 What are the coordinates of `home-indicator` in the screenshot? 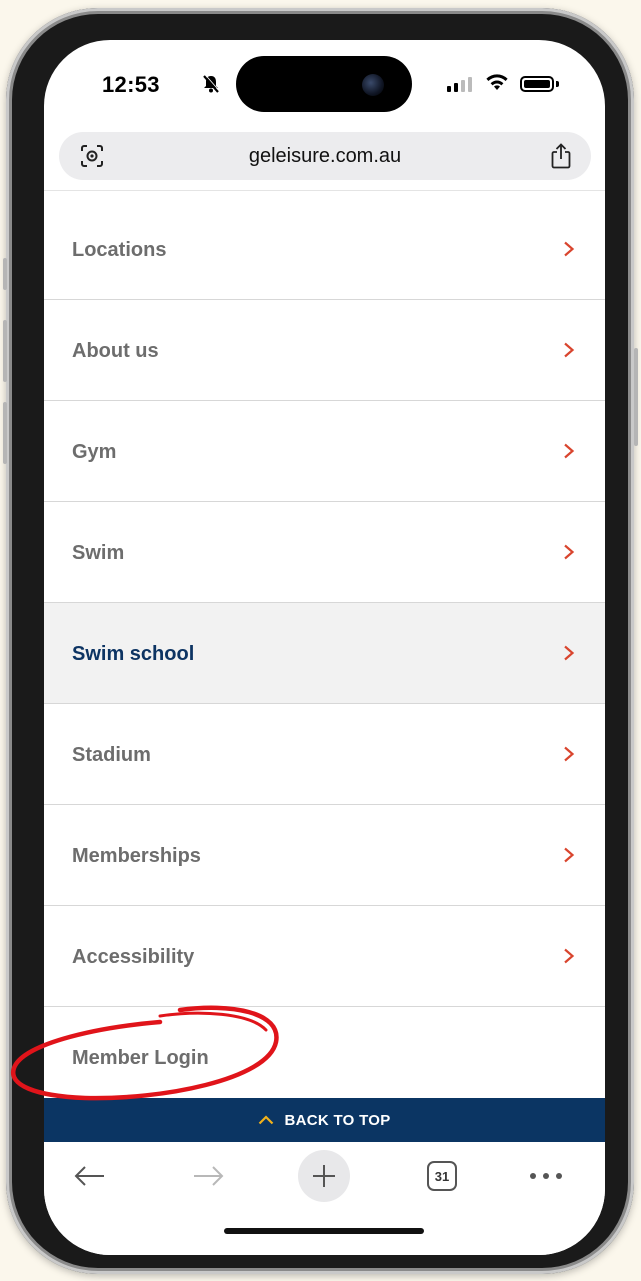 It's located at (324, 1231).